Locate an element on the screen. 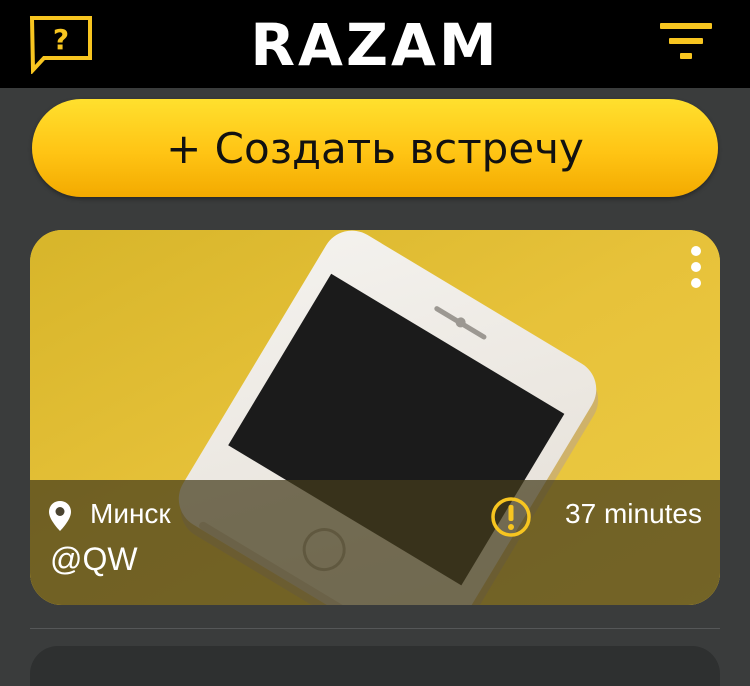  top-bar: ? RAZAM is located at coordinates (375, 44).